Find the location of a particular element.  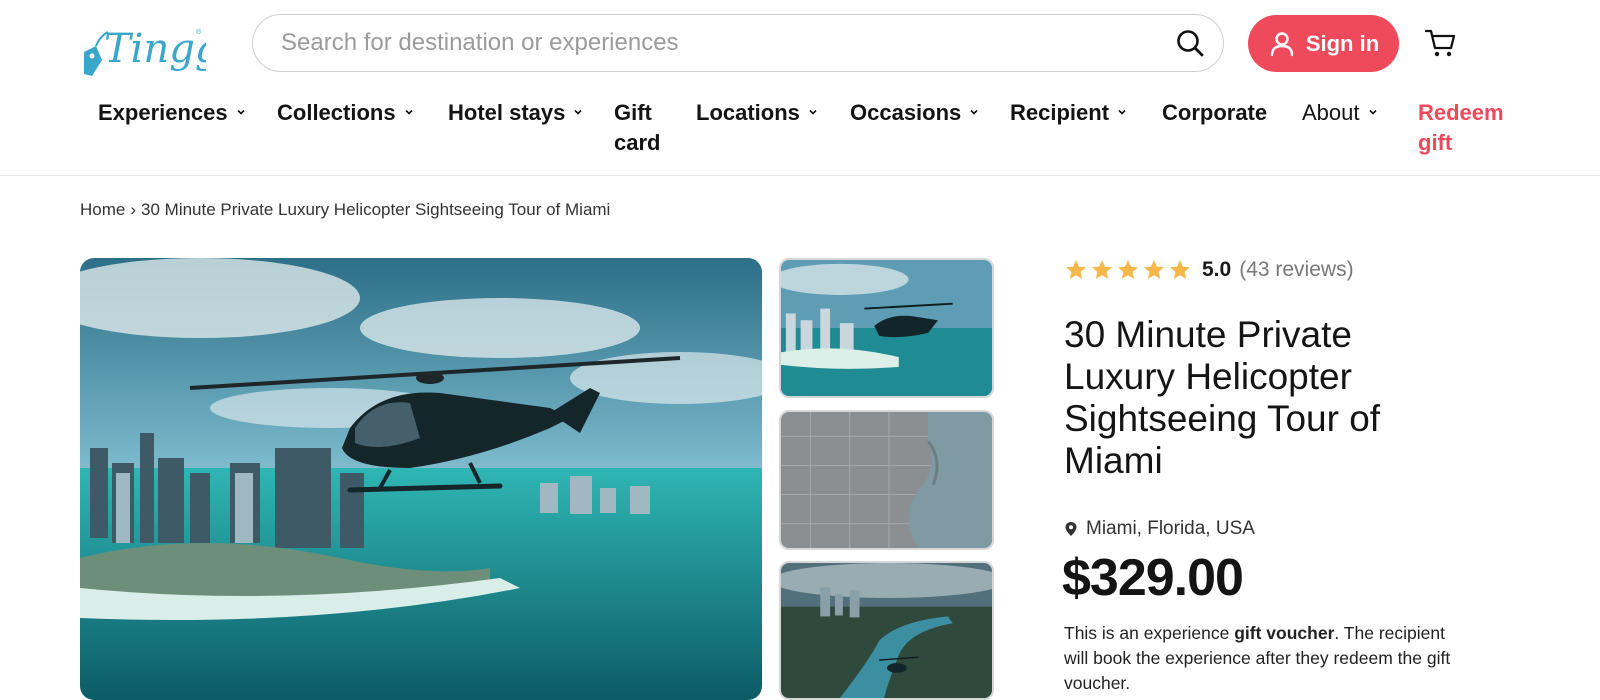

sign-in-button: Sign in is located at coordinates (1323, 43).